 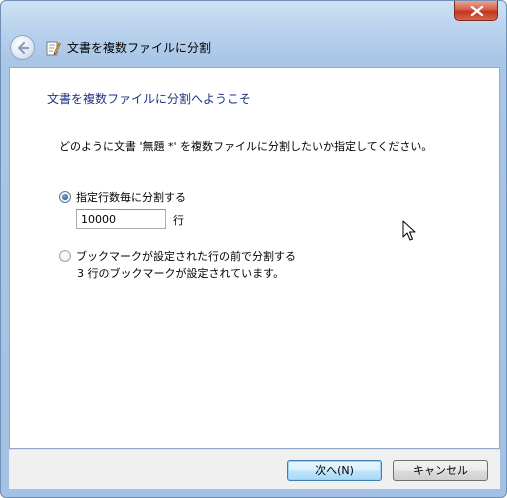 What do you see at coordinates (121, 219) in the screenshot?
I see `lines-count-input` at bounding box center [121, 219].